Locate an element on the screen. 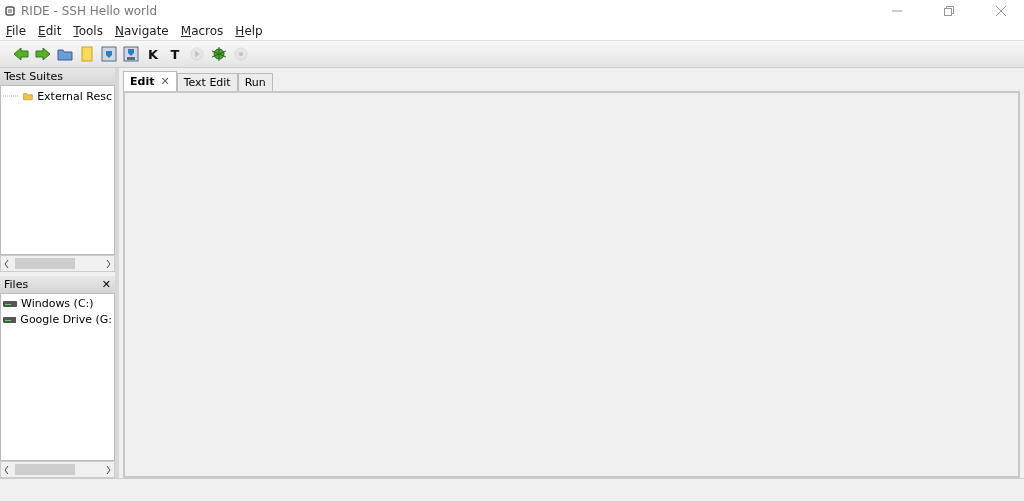  menu-item: Tools is located at coordinates (88, 31).